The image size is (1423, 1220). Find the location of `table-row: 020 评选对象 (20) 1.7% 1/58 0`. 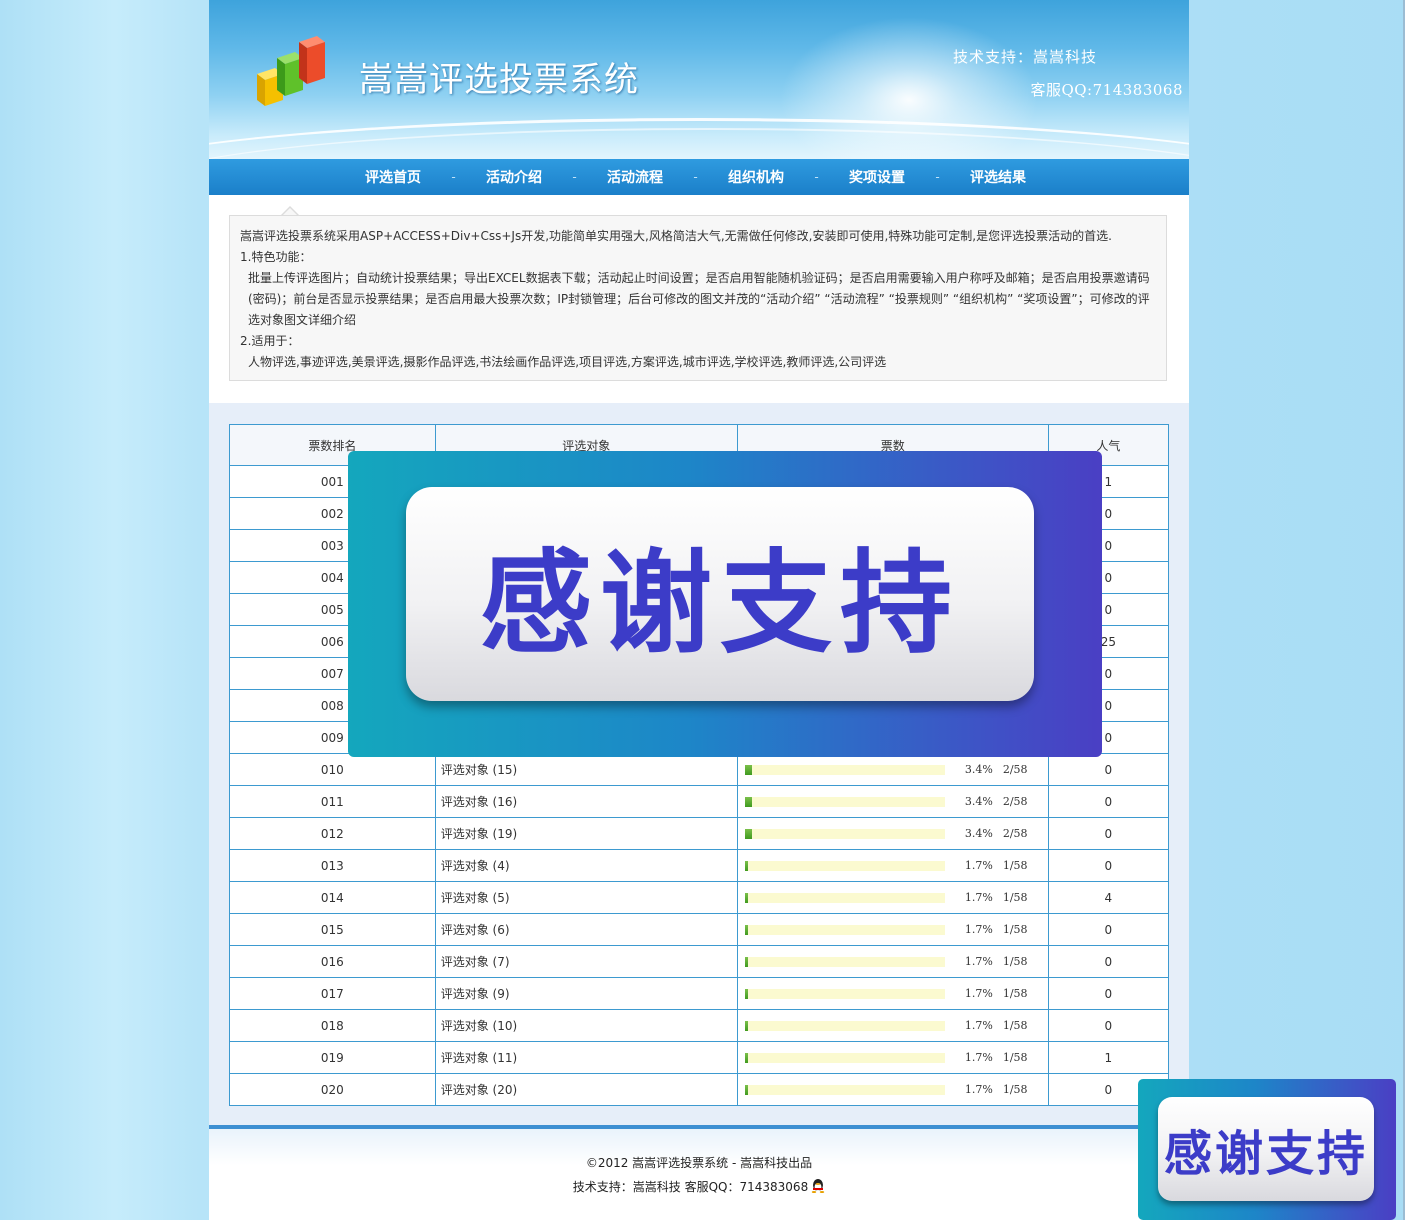

table-row: 020 评选对象 (20) 1.7% 1/58 0 is located at coordinates (699, 1089).